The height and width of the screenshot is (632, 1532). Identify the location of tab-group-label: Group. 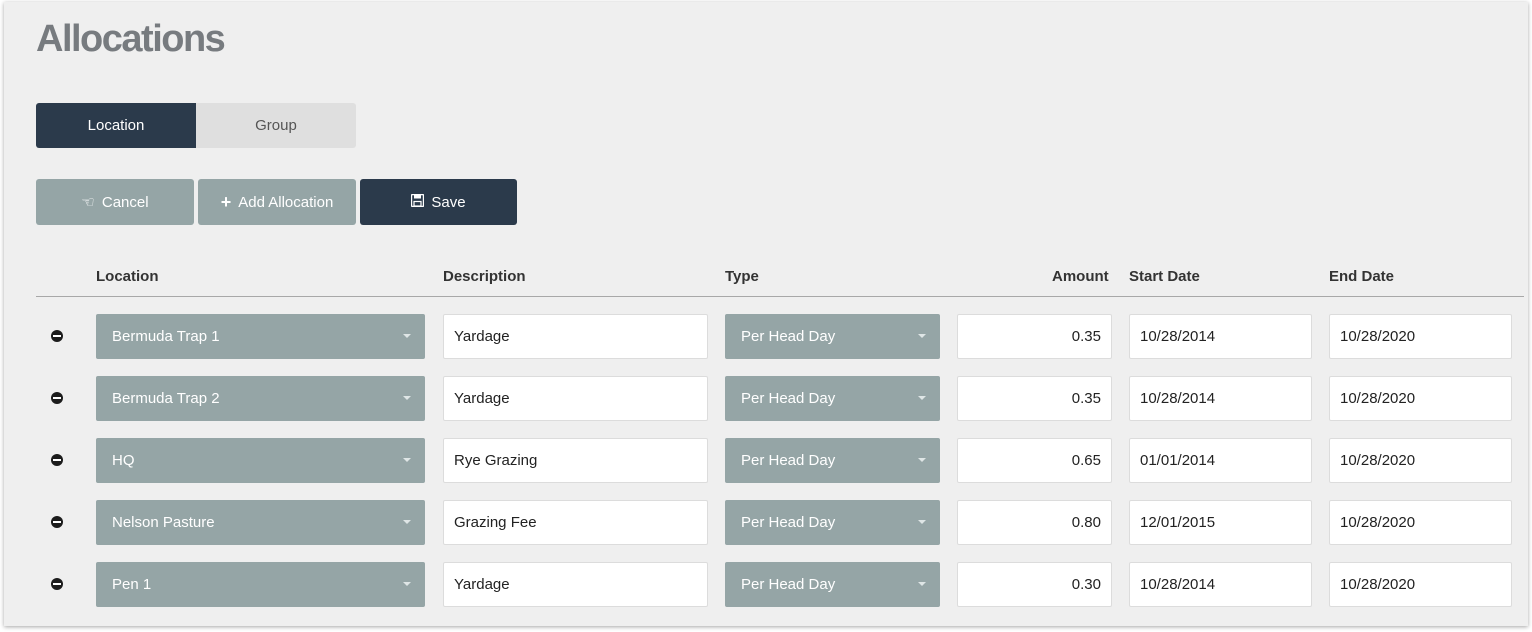
(276, 125).